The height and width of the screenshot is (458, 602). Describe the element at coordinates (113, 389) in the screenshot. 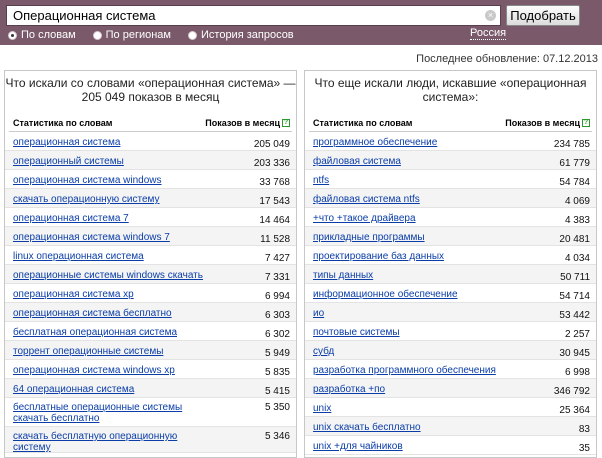

I see `keyword-link: 64 операционная система` at that location.